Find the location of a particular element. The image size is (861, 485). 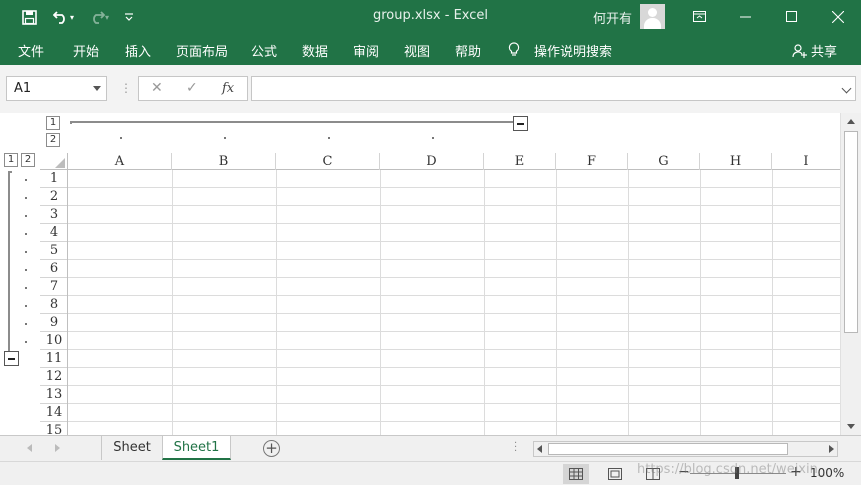

column-header-c: C is located at coordinates (328, 161).